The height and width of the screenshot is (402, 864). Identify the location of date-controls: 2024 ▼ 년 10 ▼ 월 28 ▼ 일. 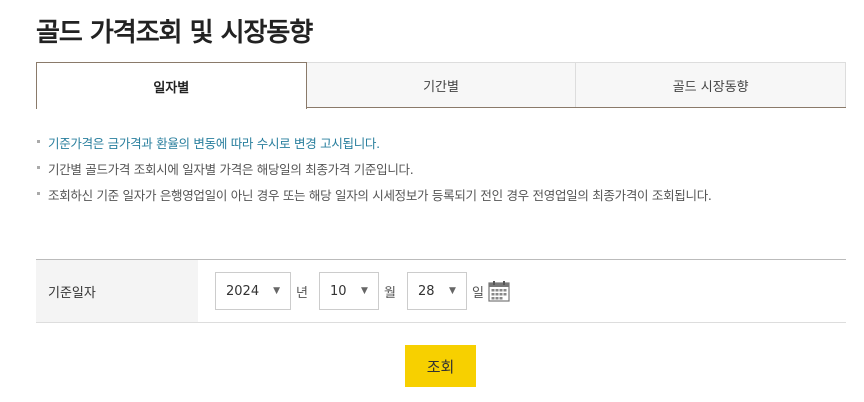
(354, 291).